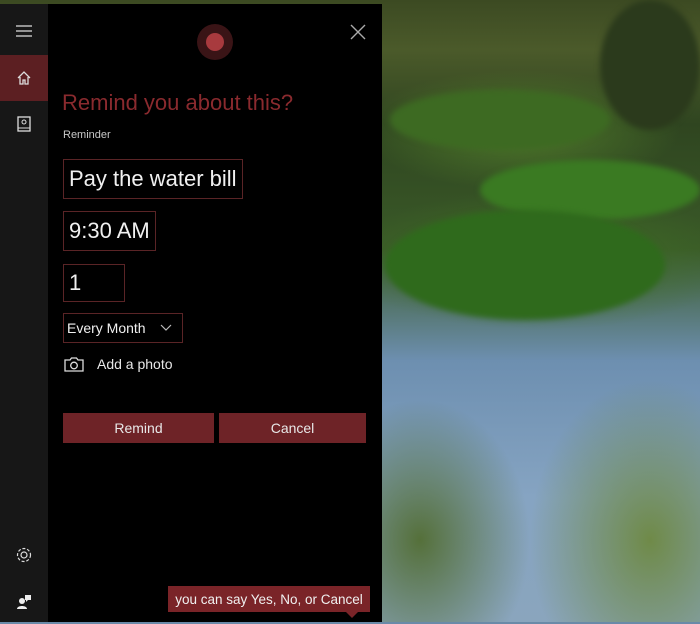 The image size is (700, 624). What do you see at coordinates (166, 327) in the screenshot?
I see `chevron-down-icon` at bounding box center [166, 327].